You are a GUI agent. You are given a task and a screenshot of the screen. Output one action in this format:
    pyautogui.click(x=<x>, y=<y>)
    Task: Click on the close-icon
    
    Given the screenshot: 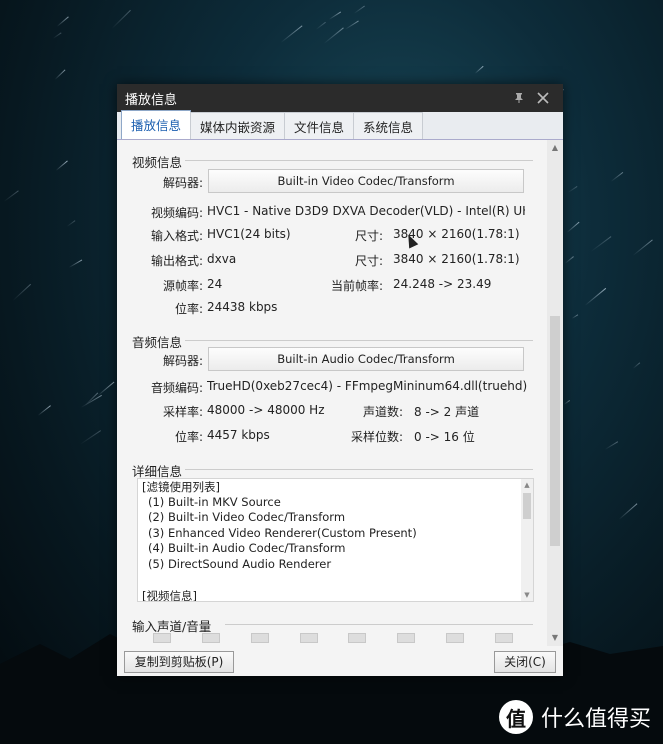 What is the action you would take?
    pyautogui.click(x=543, y=98)
    